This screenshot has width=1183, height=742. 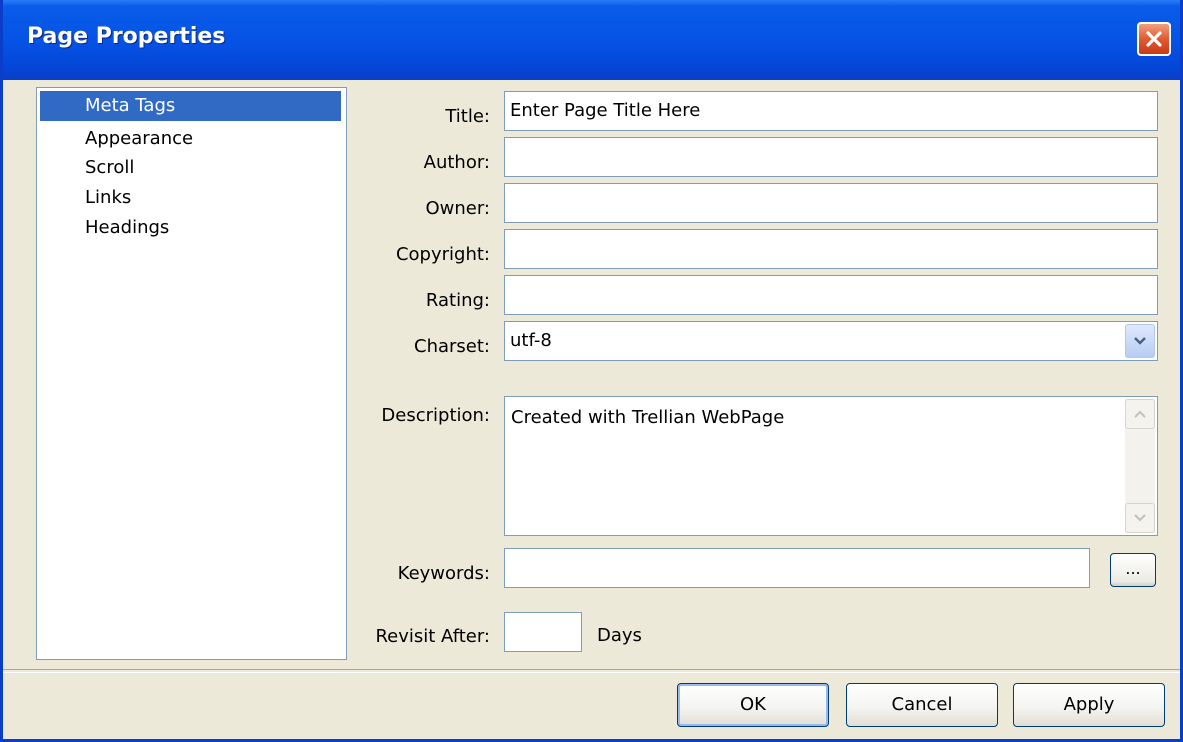 What do you see at coordinates (922, 705) in the screenshot?
I see `cancel-button: Cancel` at bounding box center [922, 705].